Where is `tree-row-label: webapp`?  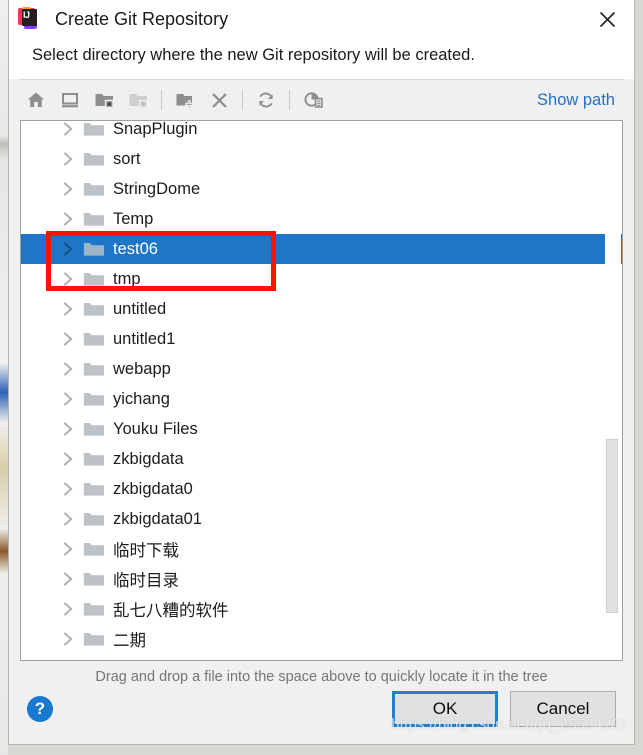 tree-row-label: webapp is located at coordinates (142, 368).